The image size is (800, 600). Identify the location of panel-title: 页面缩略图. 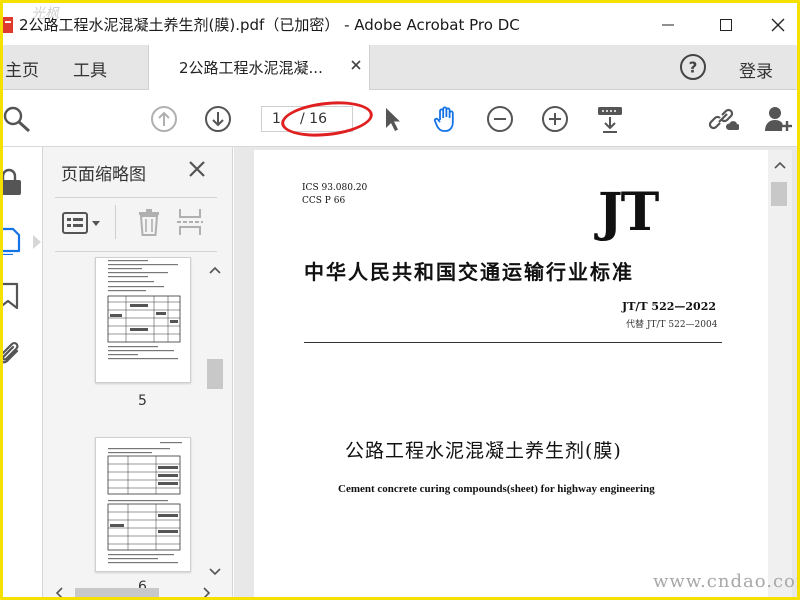
(103, 175).